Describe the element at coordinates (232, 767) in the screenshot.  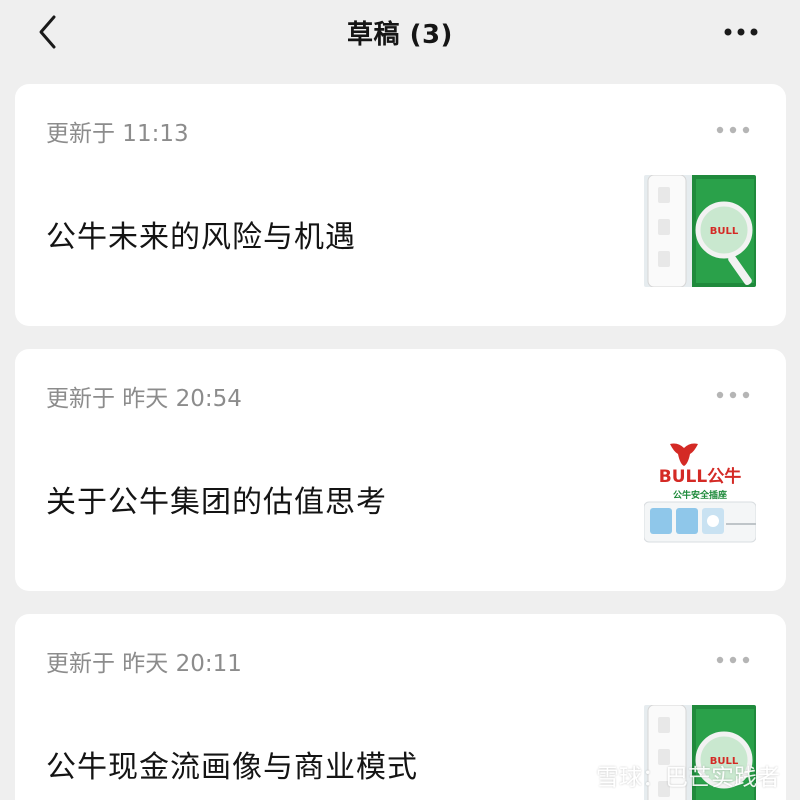
I see `draft-title: 公牛现金流画像与商业模式` at that location.